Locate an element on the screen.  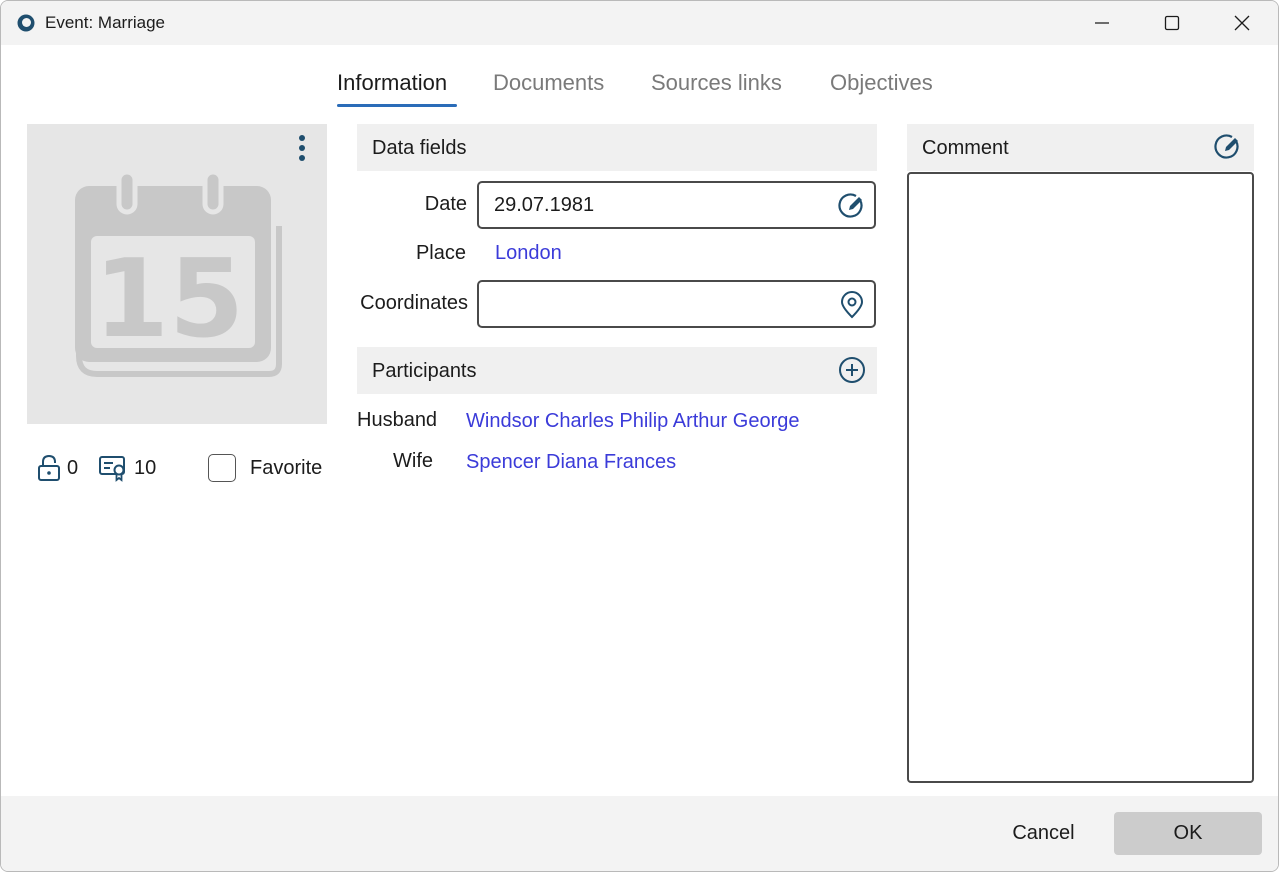
husband-link: Windsor Charles Philip Arthur George is located at coordinates (632, 421).